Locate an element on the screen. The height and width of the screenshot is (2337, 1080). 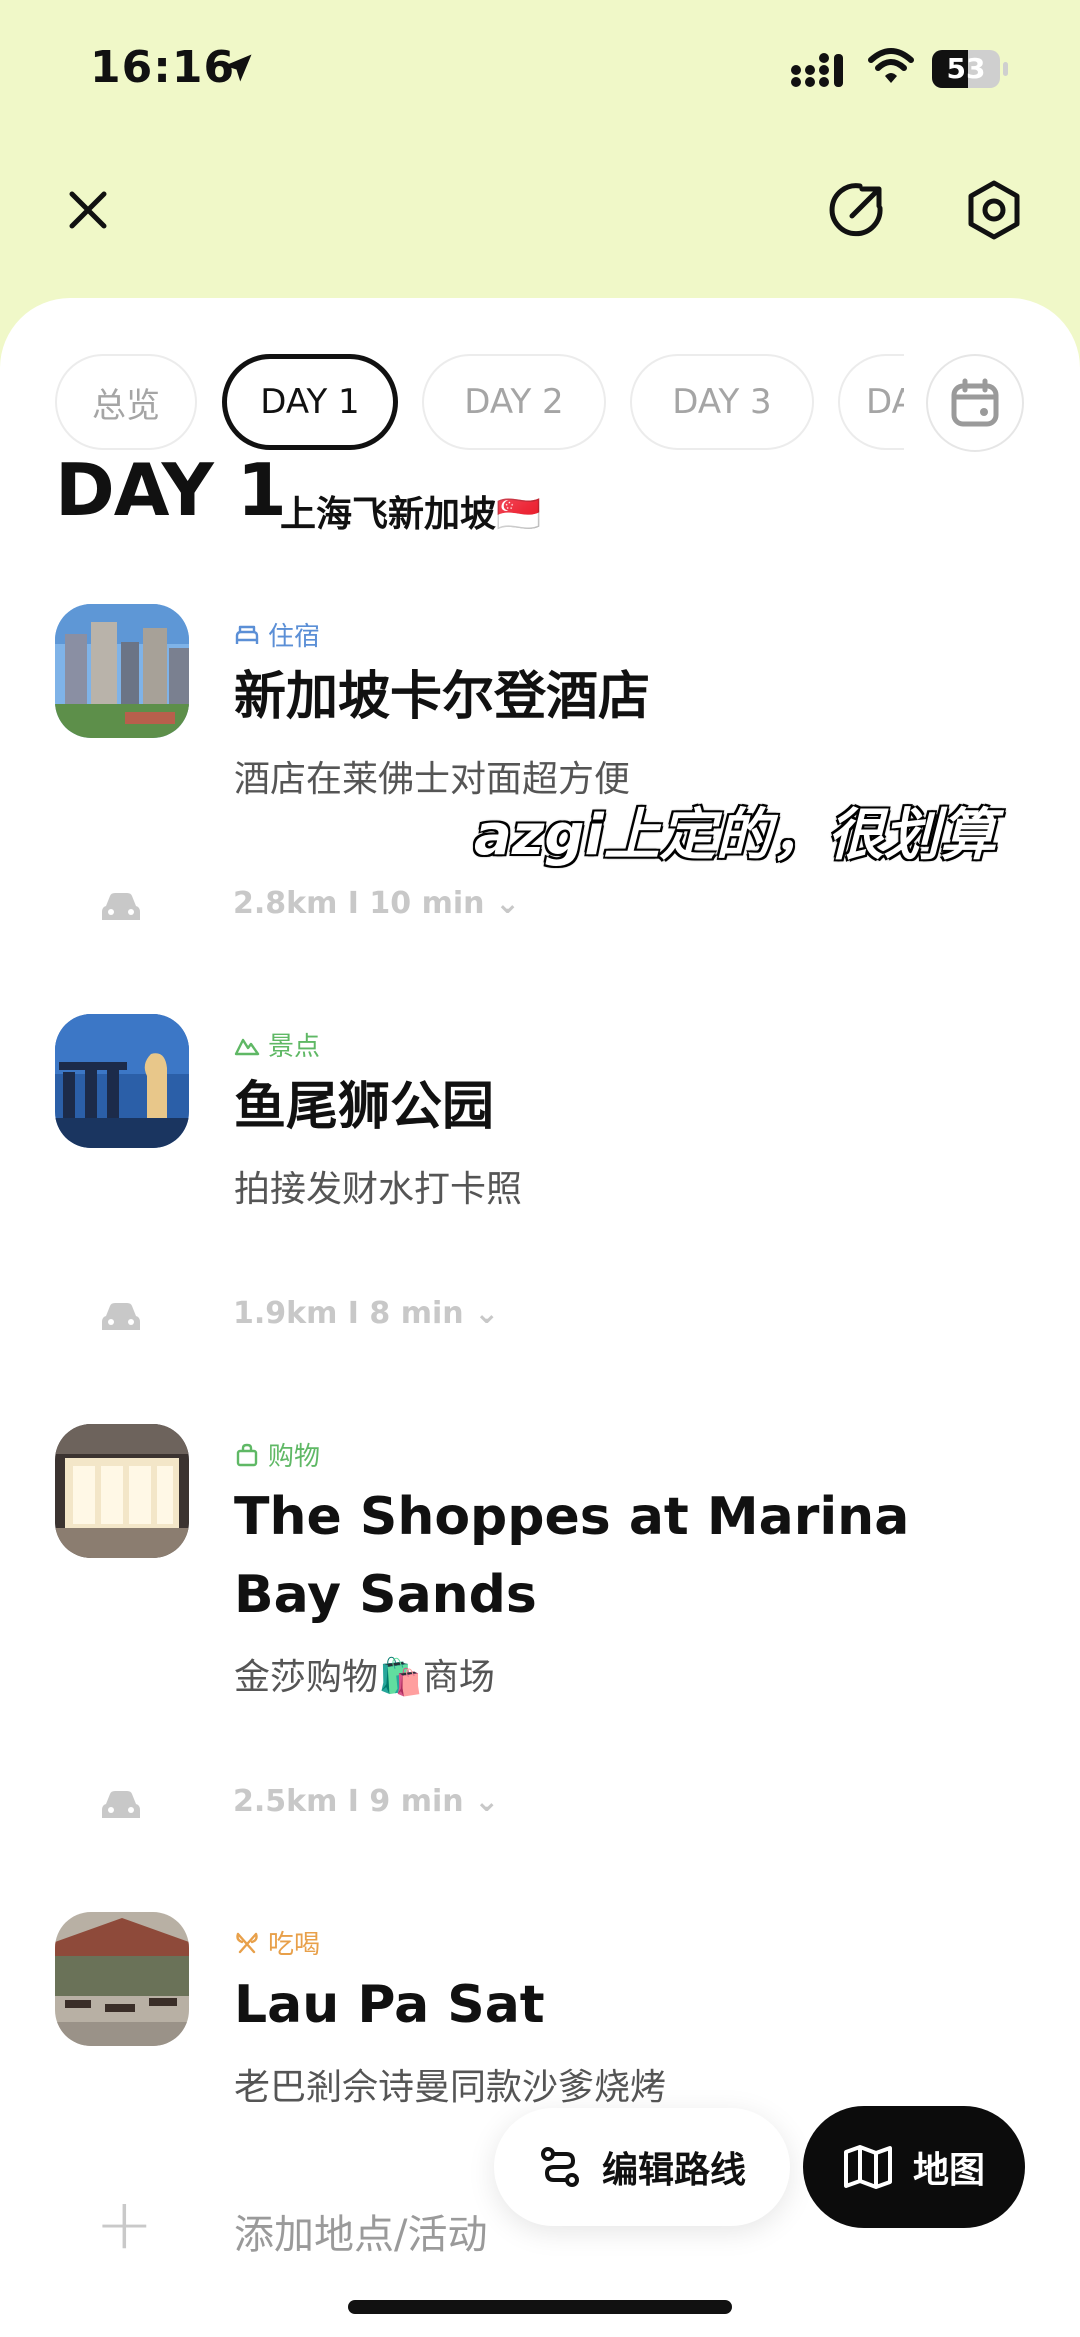
tab-day-1: DAY 1 is located at coordinates (310, 402).